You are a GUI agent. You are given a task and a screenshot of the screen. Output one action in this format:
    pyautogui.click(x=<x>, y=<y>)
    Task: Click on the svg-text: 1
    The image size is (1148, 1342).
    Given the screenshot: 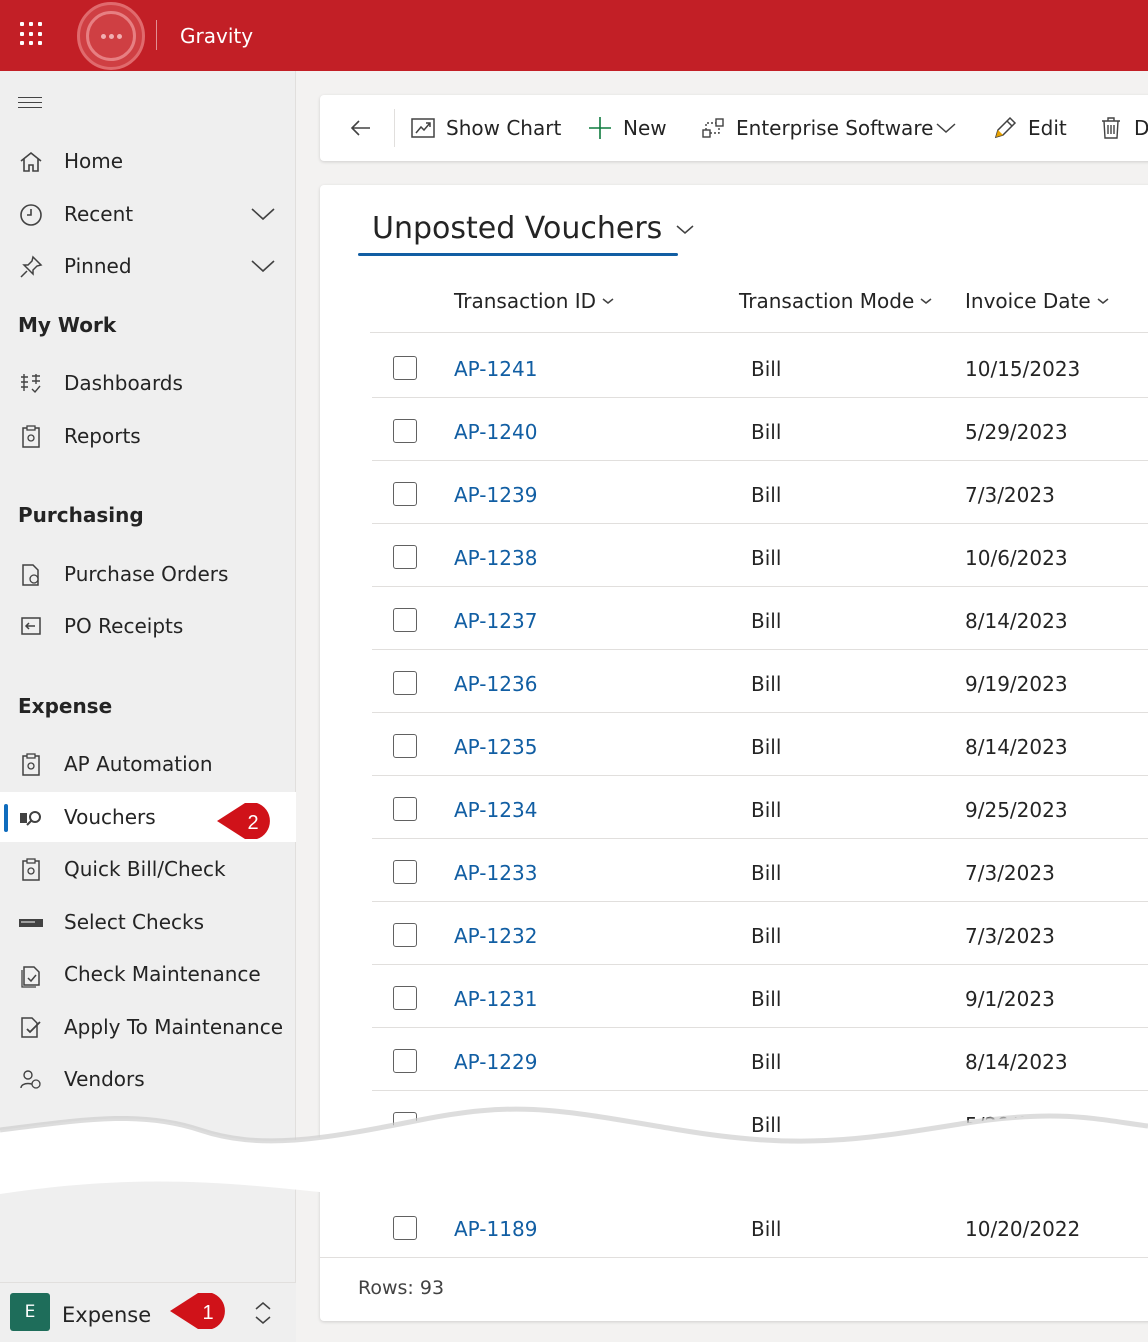 What is the action you would take?
    pyautogui.click(x=207, y=1313)
    